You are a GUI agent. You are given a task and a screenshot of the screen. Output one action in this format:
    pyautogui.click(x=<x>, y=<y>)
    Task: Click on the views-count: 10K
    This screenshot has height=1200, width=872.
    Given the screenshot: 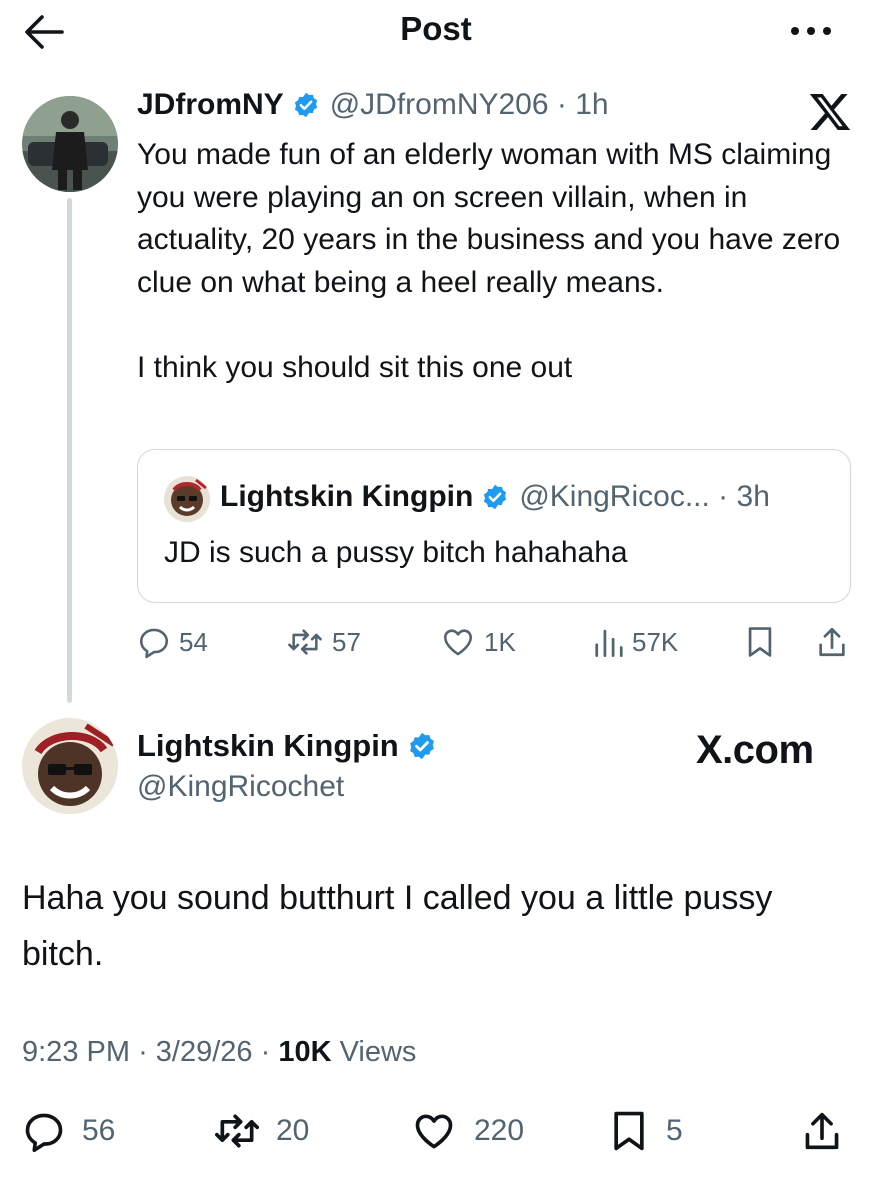 What is the action you would take?
    pyautogui.click(x=305, y=1052)
    